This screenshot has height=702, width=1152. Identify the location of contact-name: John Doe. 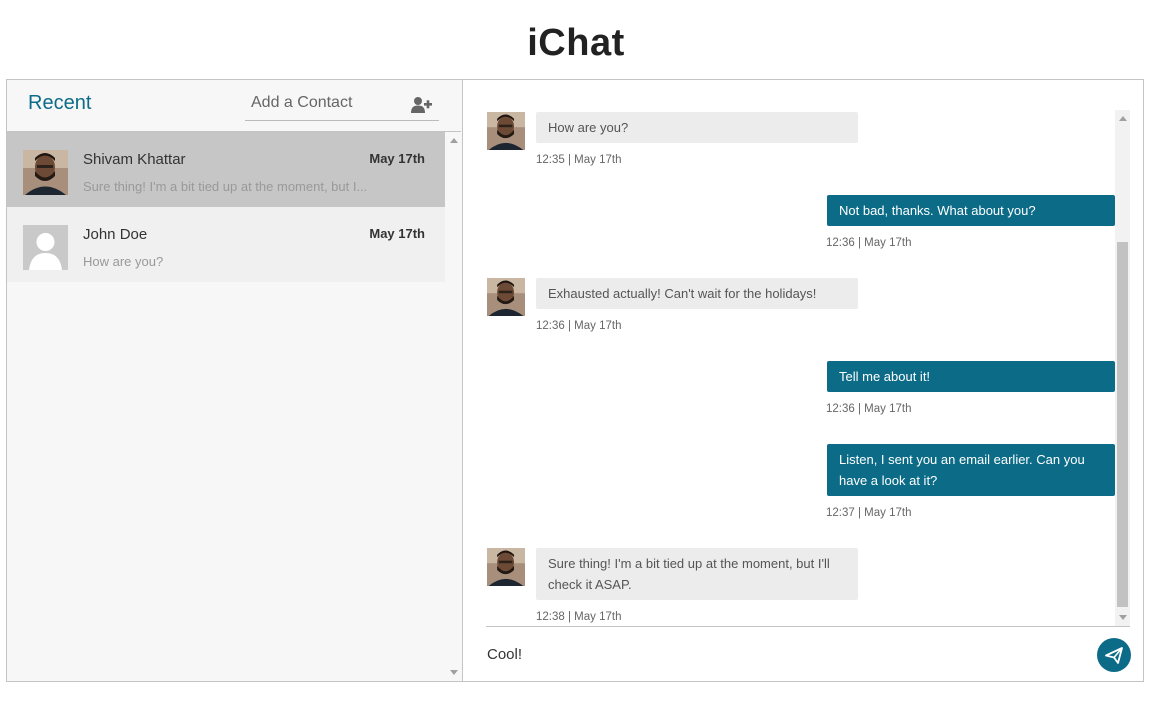
(115, 234).